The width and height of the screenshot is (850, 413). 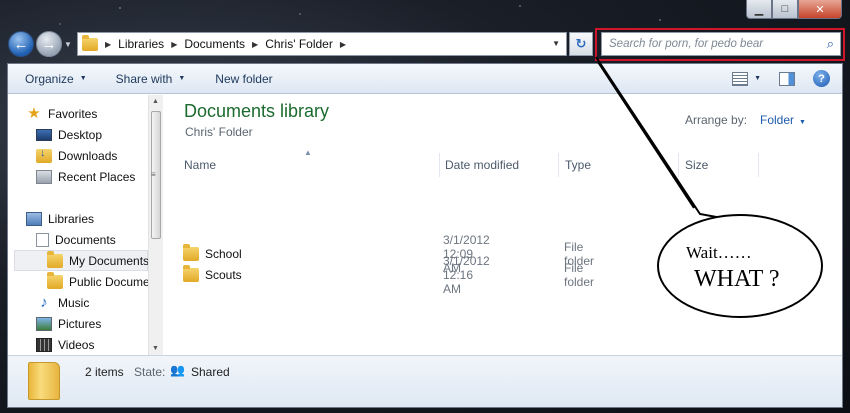 I want to click on view-options-dropdown: ▼, so click(x=757, y=78).